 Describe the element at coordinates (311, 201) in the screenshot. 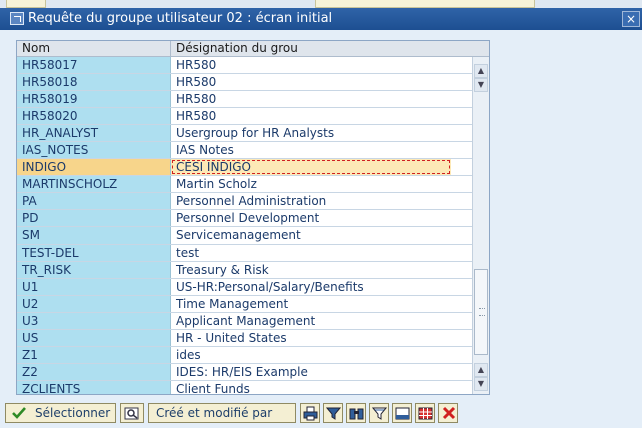

I see `cell-designation: Personnel Administration` at that location.